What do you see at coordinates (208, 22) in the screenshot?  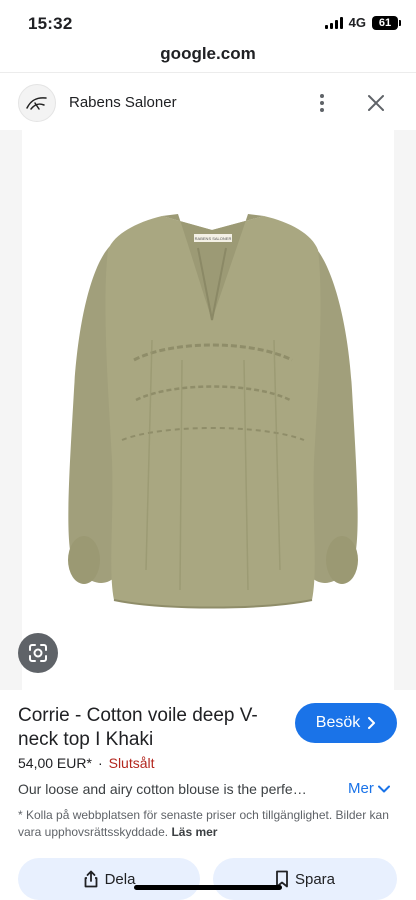 I see `status-bar: 15:32 4G 61` at bounding box center [208, 22].